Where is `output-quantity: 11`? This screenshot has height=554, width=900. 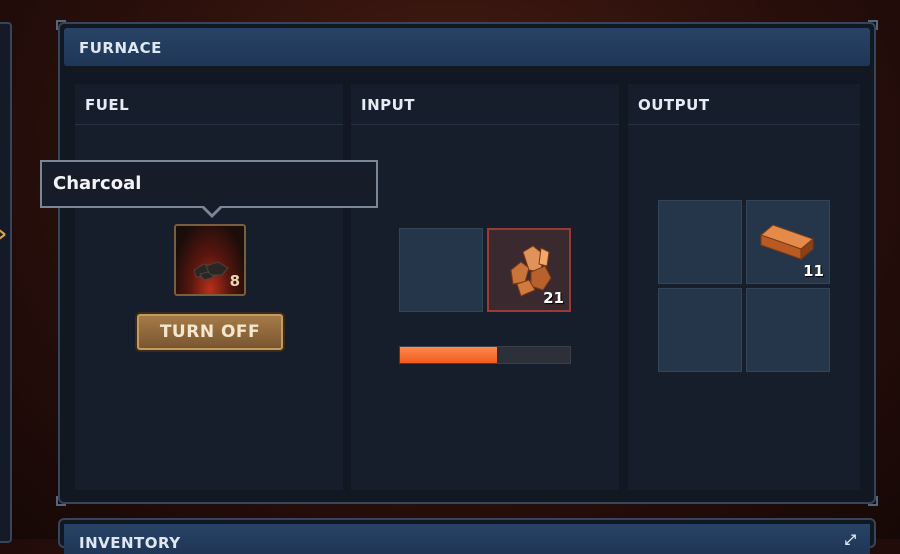
output-quantity: 11 is located at coordinates (813, 271).